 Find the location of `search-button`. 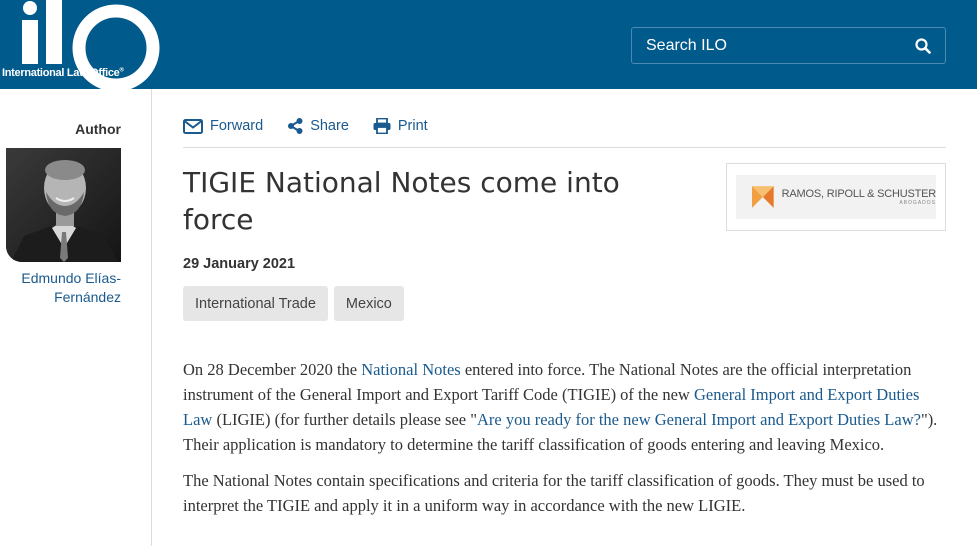

search-button is located at coordinates (923, 45).